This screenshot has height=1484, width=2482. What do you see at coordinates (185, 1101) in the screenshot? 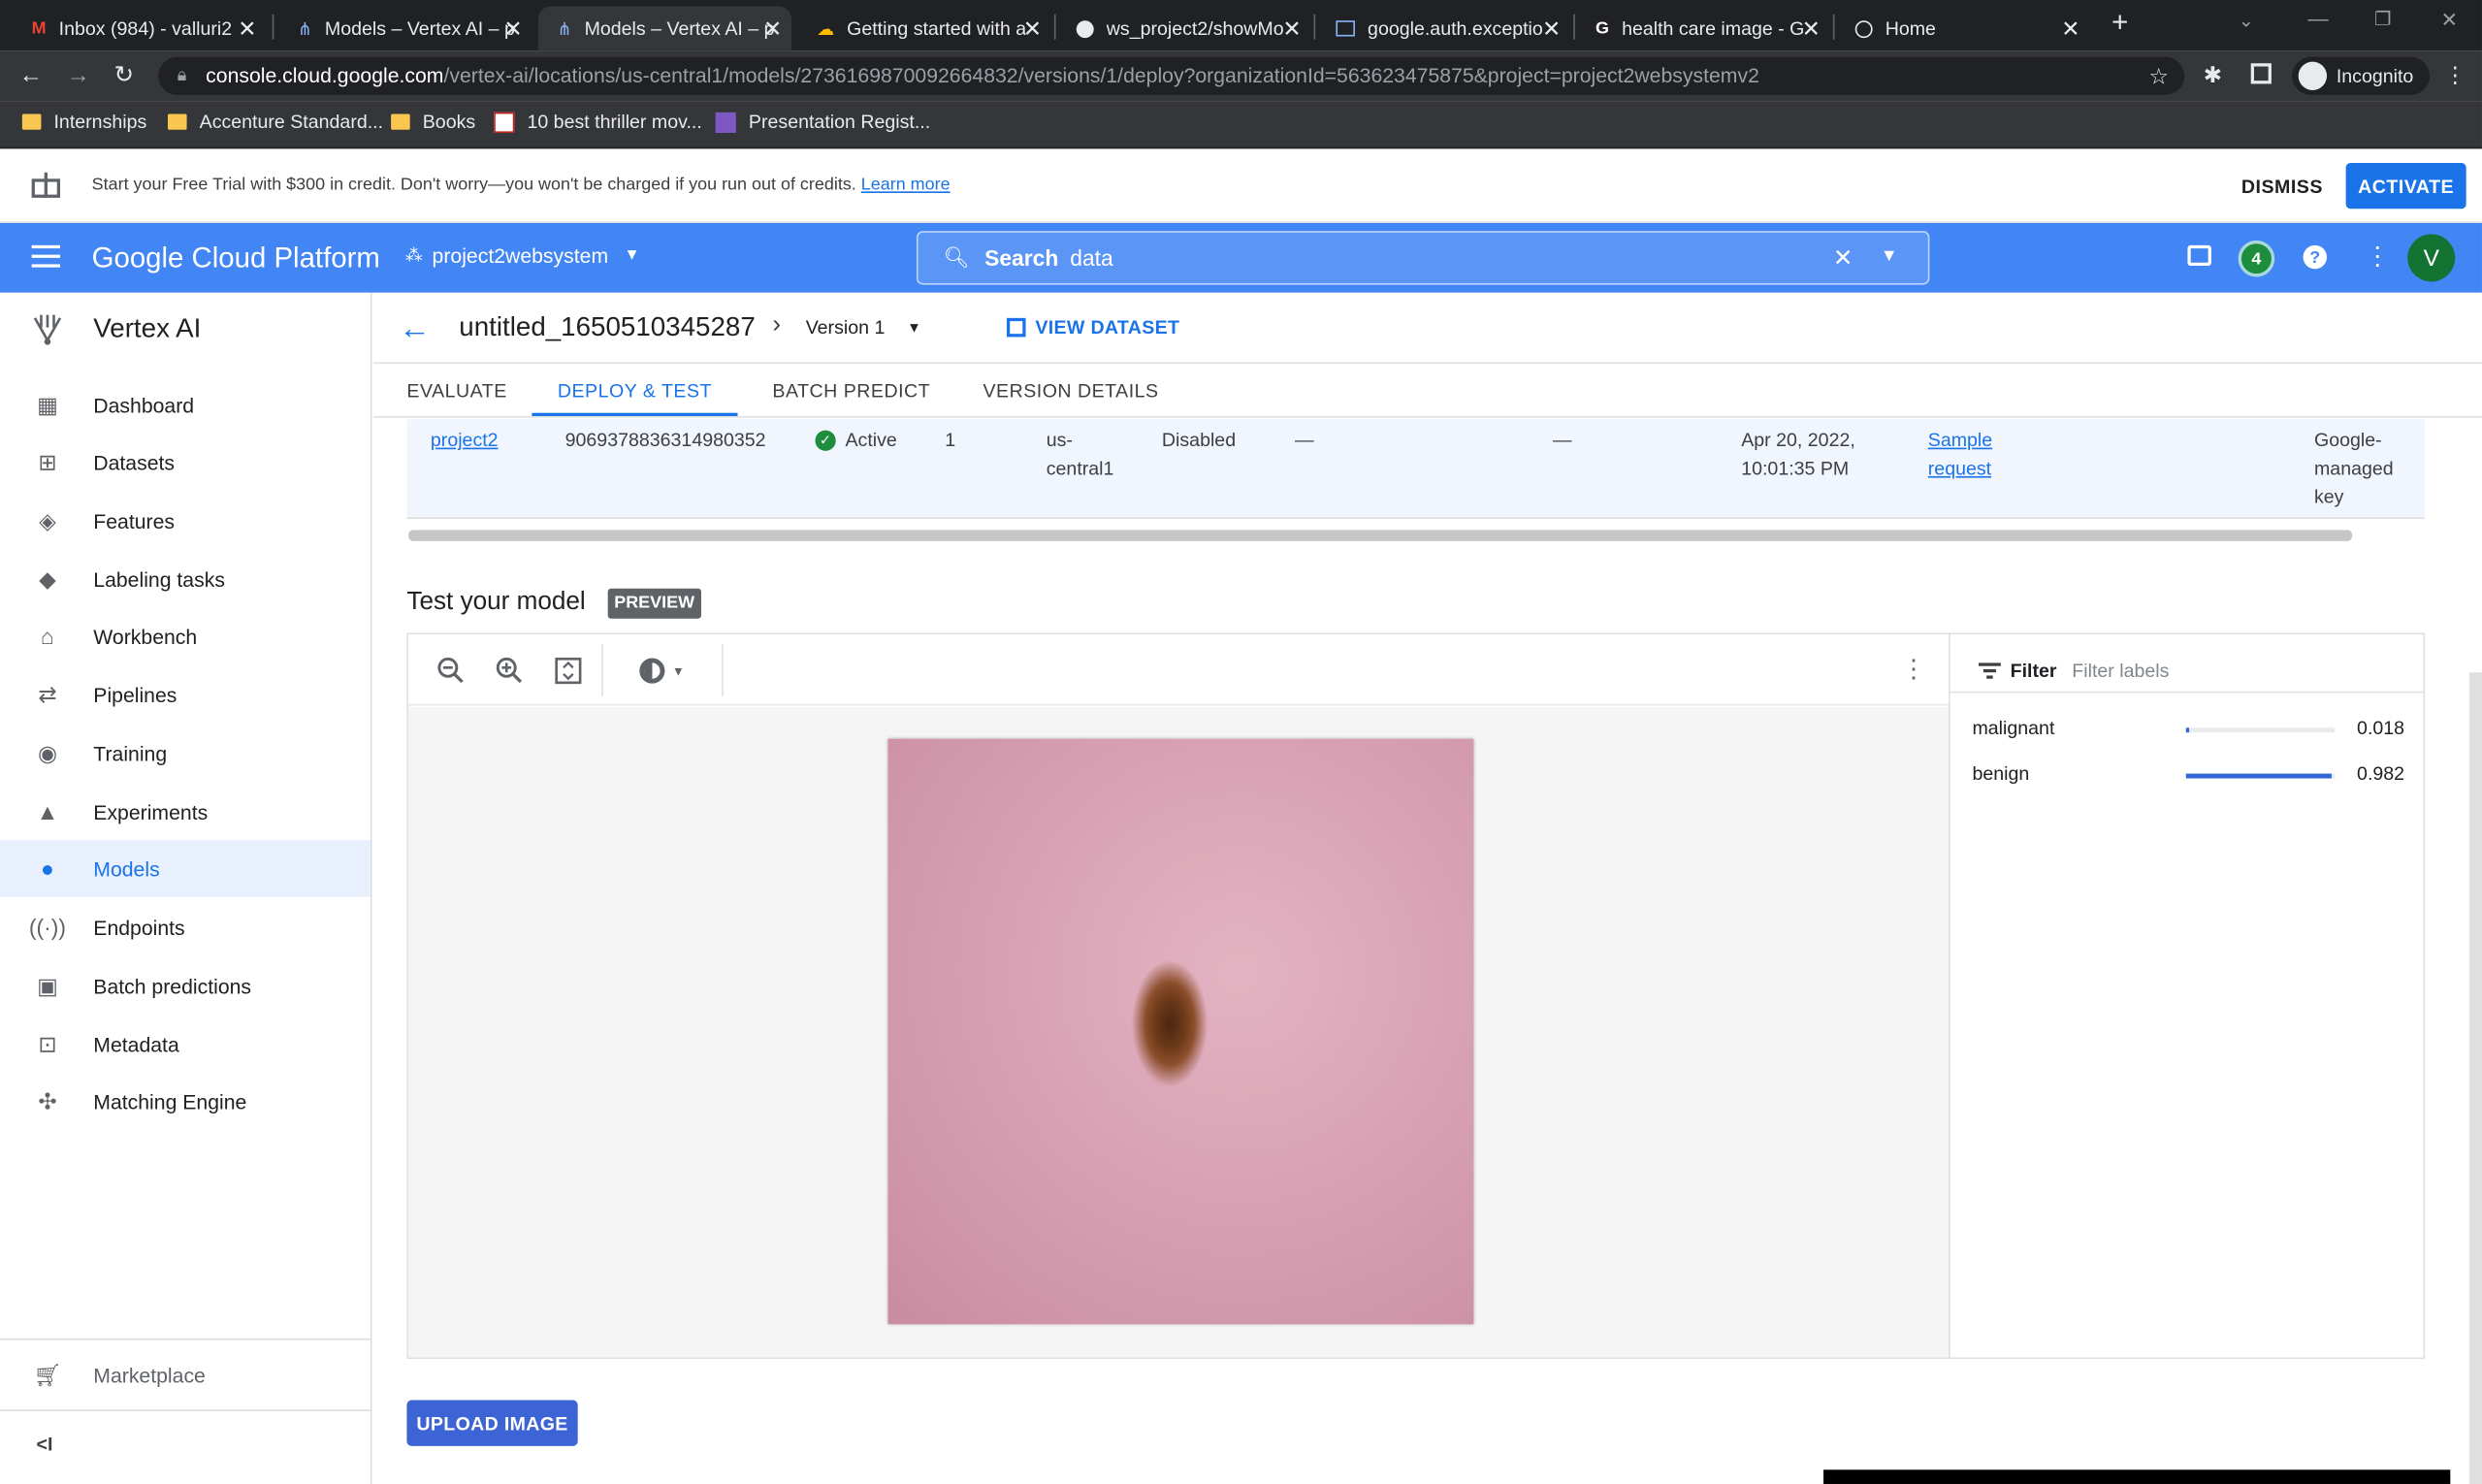
I see `sidebar-item-matching-engine: ✣ Matching Engine` at bounding box center [185, 1101].